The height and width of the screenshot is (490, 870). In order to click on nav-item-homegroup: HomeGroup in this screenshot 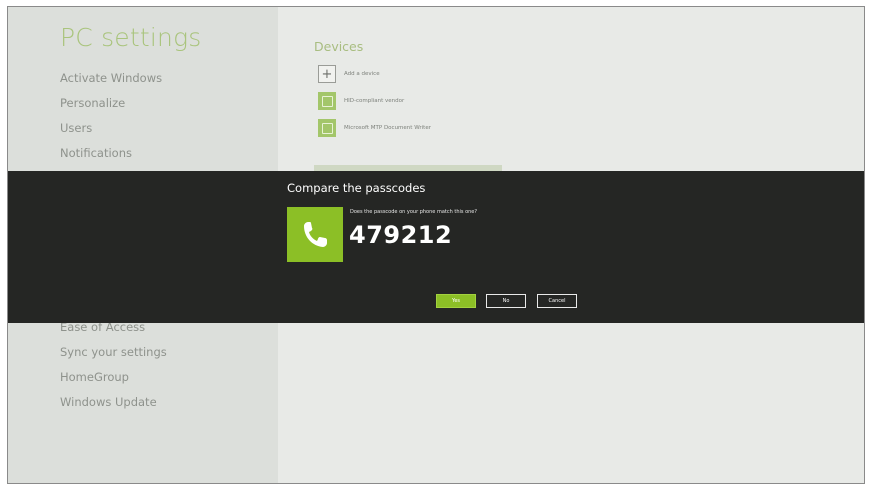, I will do `click(94, 377)`.